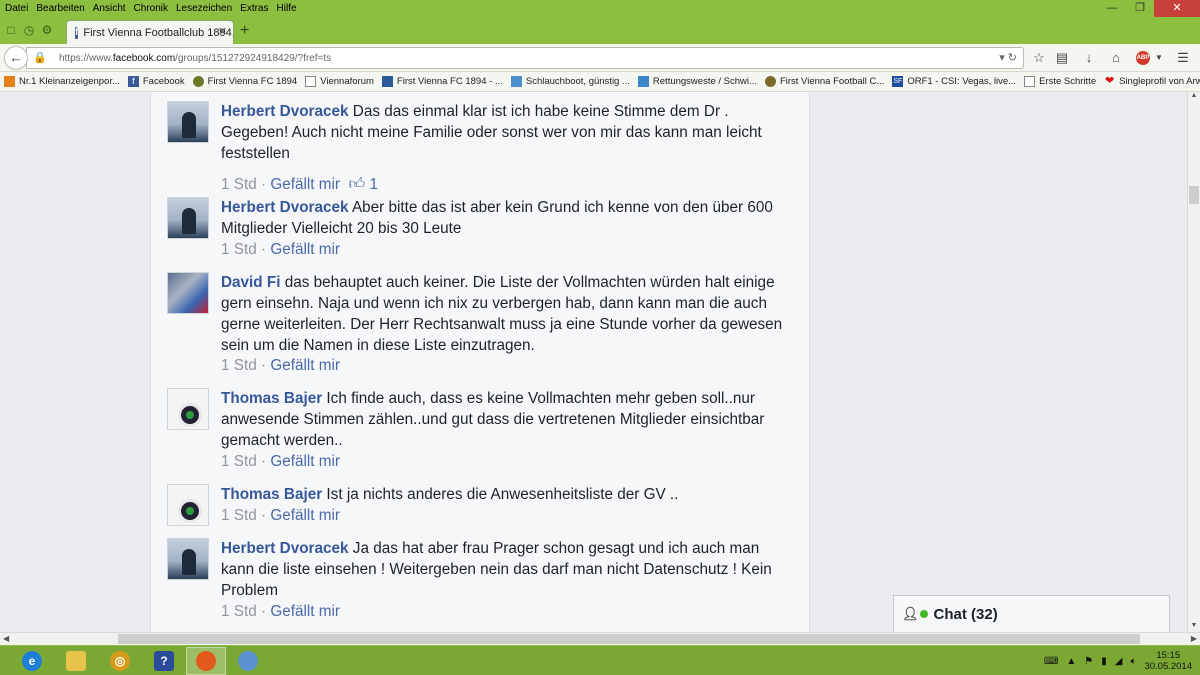 The height and width of the screenshot is (675, 1200). Describe the element at coordinates (1062, 58) in the screenshot. I see `reader-icon: ▤` at that location.